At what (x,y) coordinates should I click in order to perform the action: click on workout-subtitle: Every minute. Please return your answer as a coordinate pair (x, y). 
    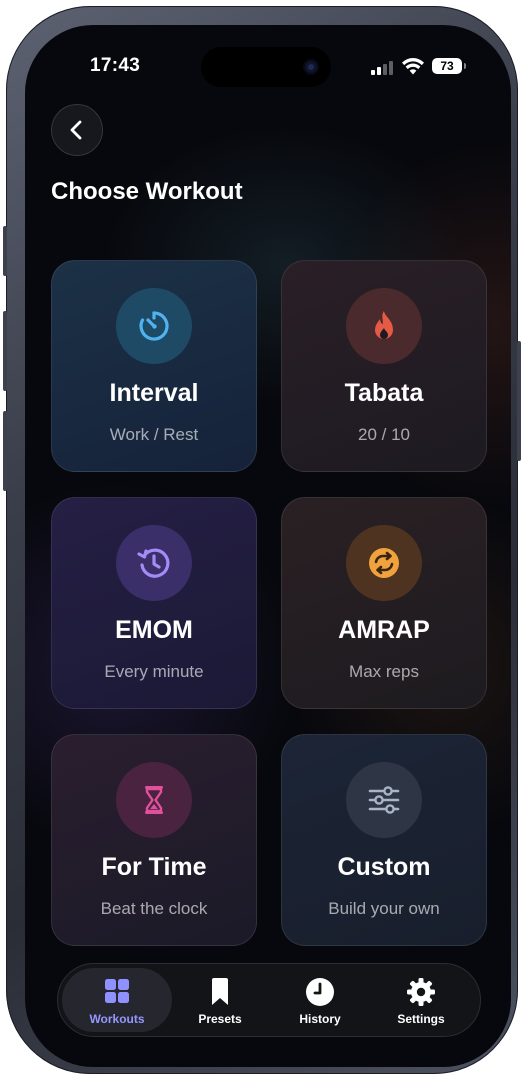
    Looking at the image, I should click on (154, 671).